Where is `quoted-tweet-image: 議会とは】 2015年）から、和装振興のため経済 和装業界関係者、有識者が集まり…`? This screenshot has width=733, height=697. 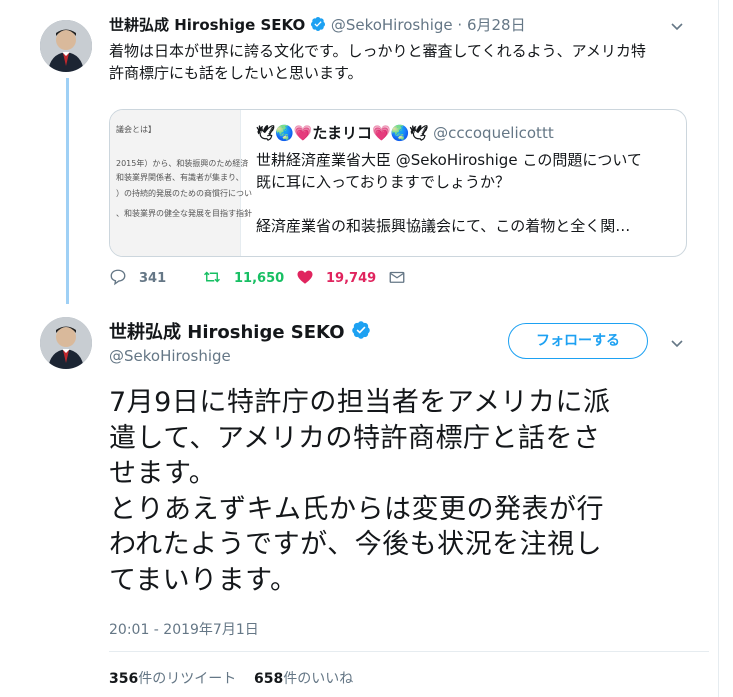 quoted-tweet-image: 議会とは】 2015年）から、和装振興のため経済 和装業界関係者、有識者が集まり… is located at coordinates (181, 183).